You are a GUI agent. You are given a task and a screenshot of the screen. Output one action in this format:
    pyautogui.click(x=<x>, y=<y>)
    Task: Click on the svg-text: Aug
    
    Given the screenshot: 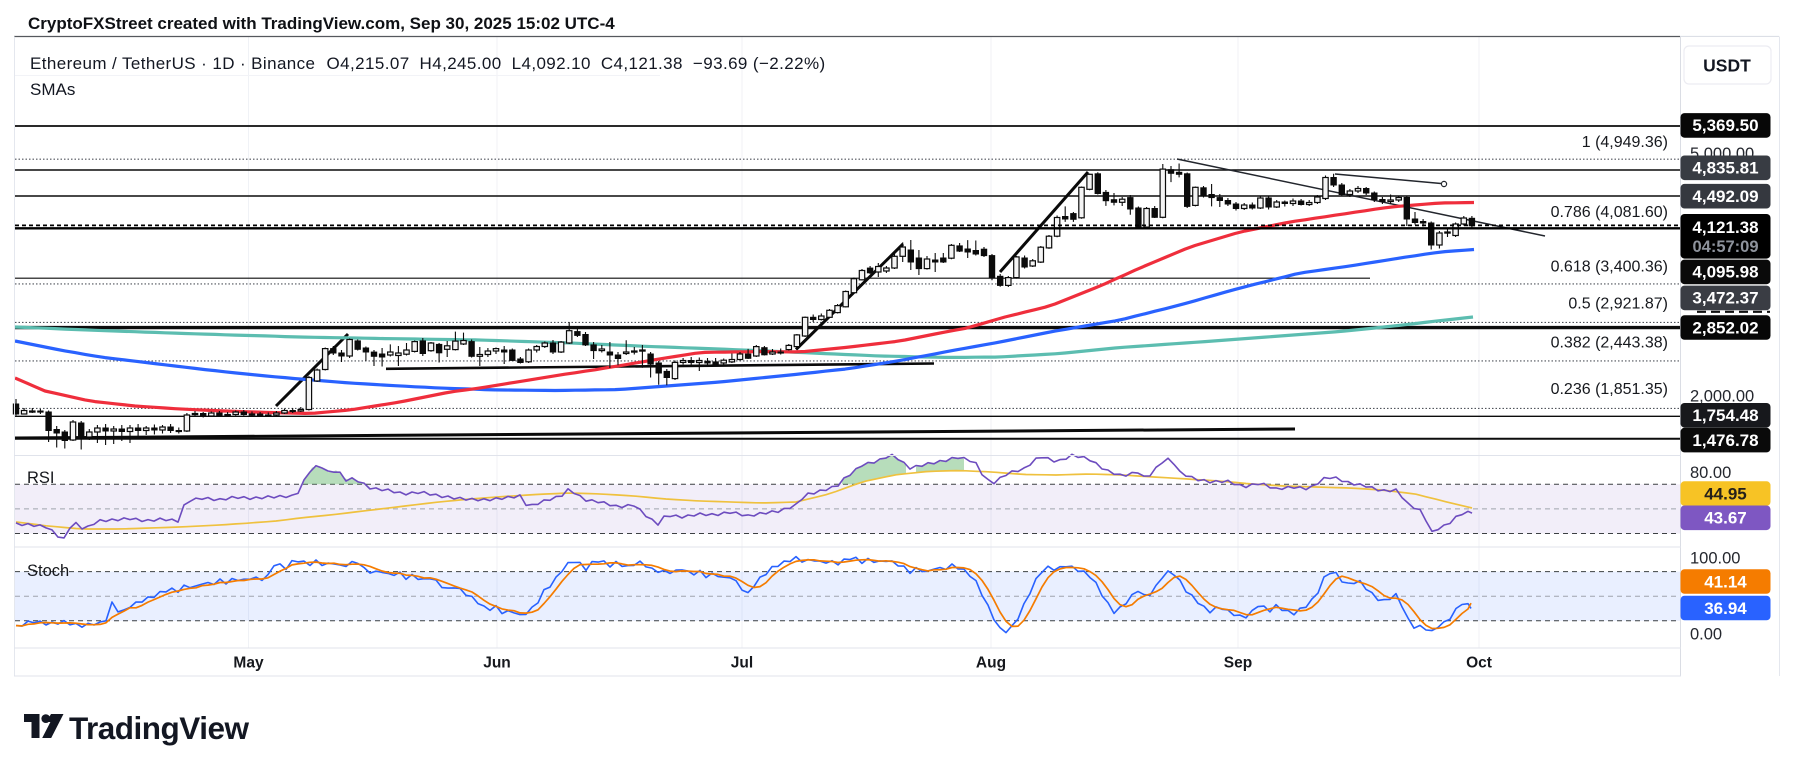 What is the action you would take?
    pyautogui.click(x=991, y=663)
    